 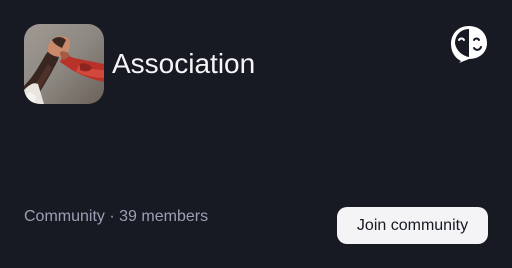 I want to click on member-count: 39 members, so click(x=164, y=216).